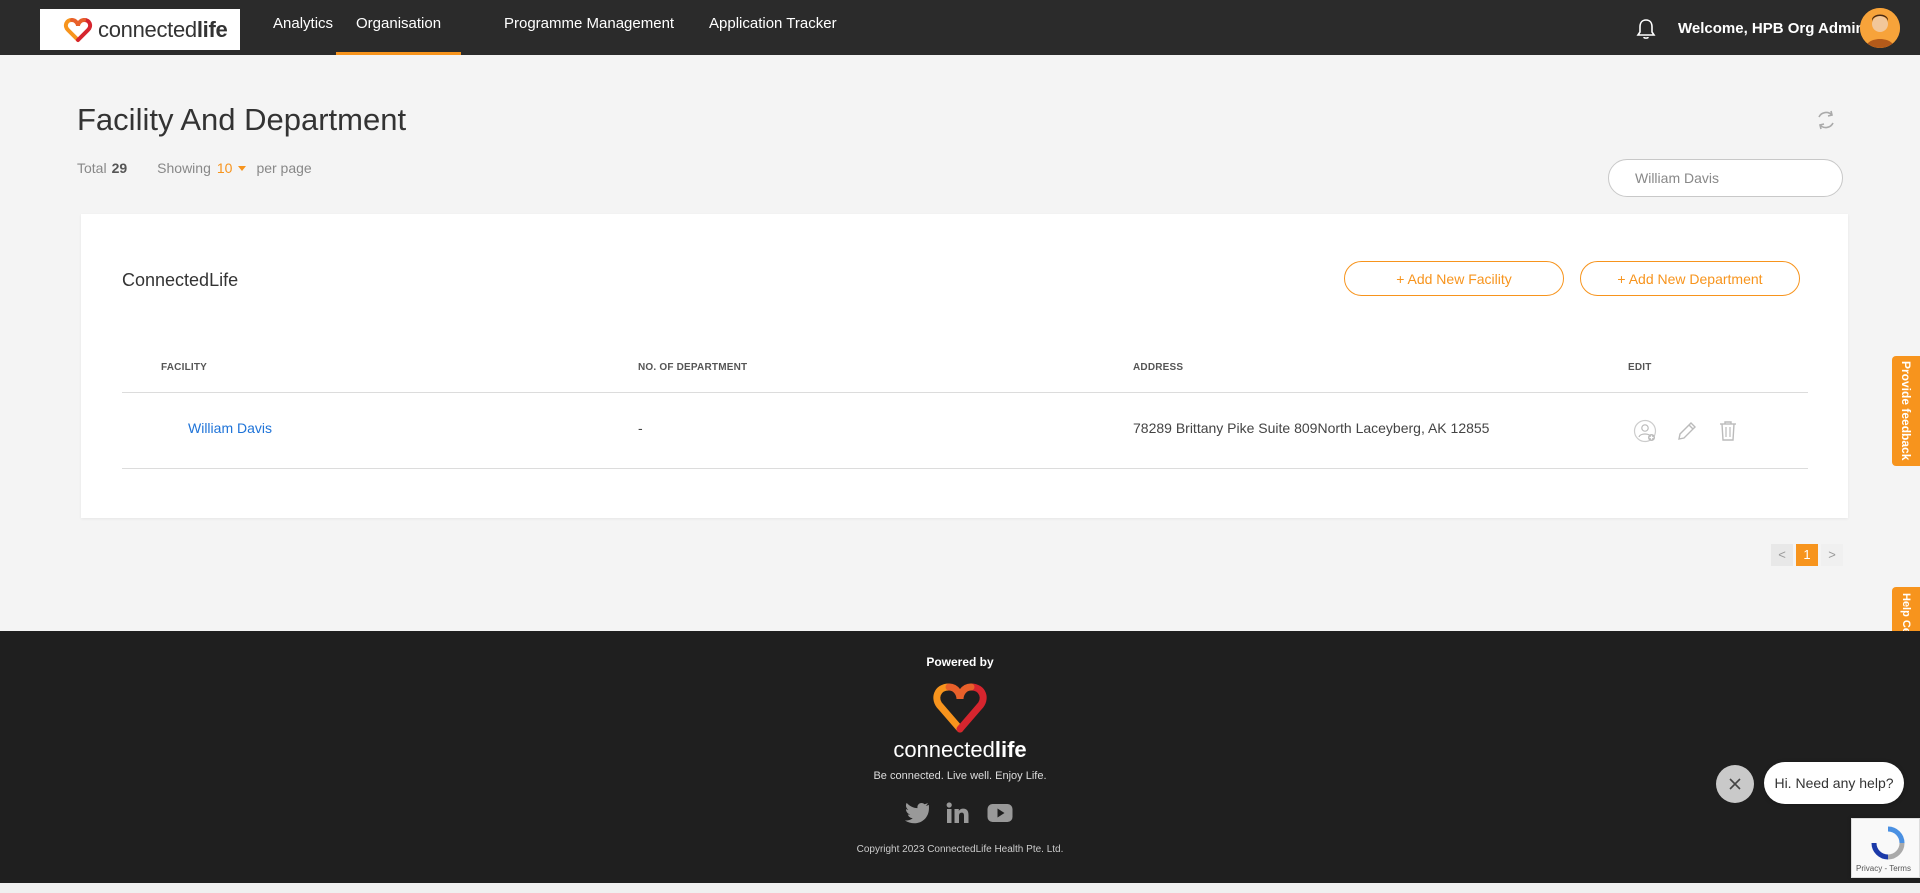  What do you see at coordinates (1646, 29) in the screenshot?
I see `bell-icon` at bounding box center [1646, 29].